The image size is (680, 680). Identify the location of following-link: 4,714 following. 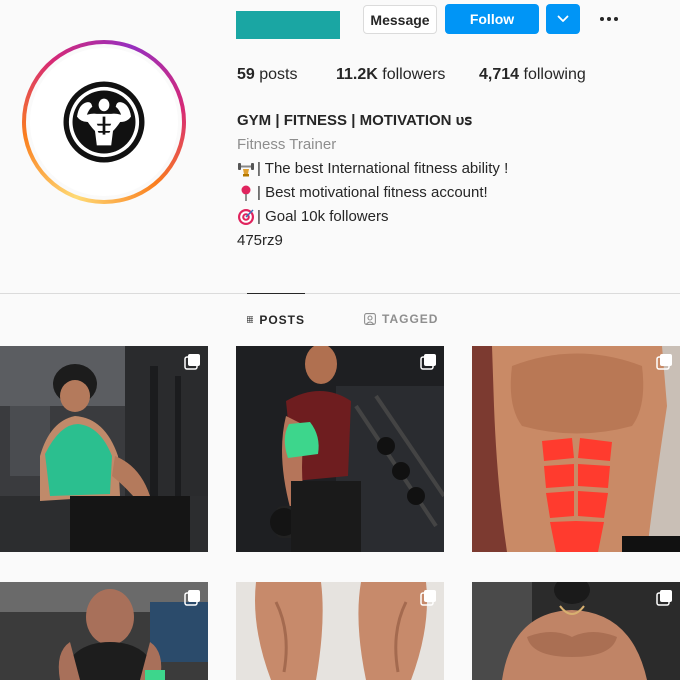
(532, 75).